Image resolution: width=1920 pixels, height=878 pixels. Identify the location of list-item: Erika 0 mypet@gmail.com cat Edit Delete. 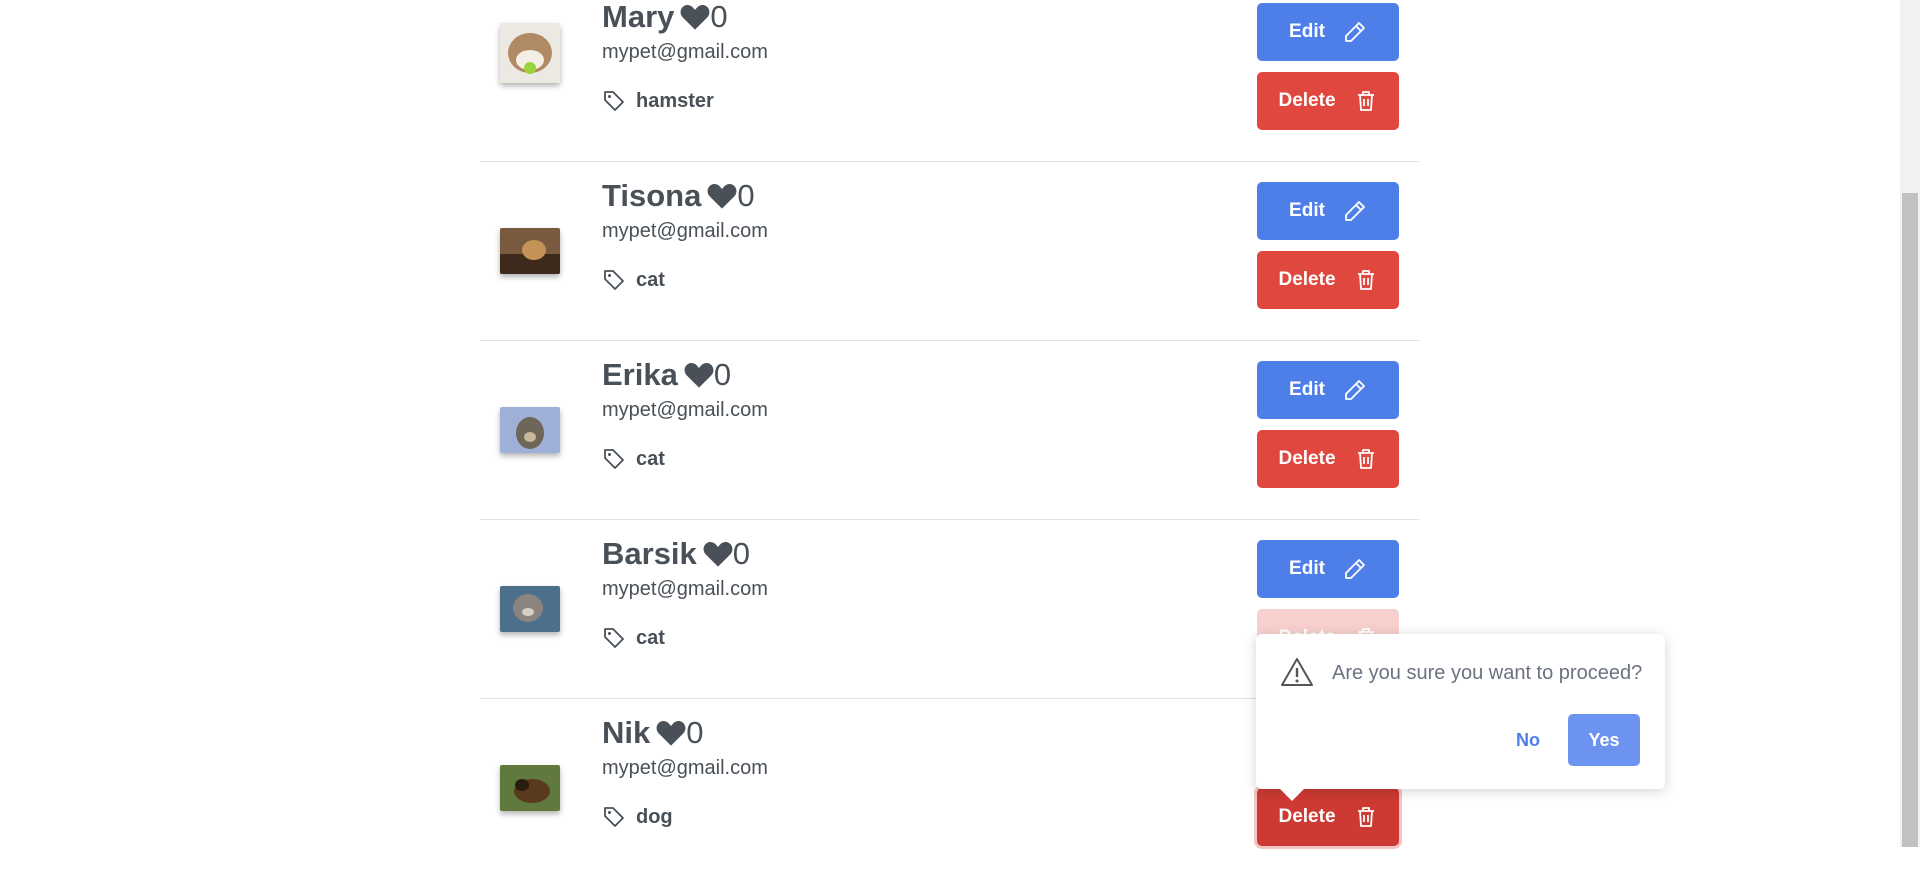
(949, 430).